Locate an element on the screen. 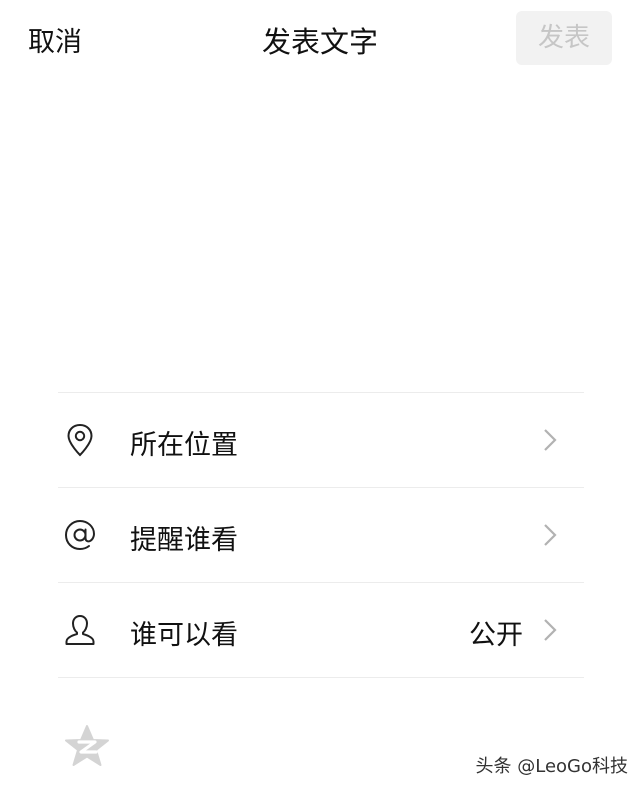 The image size is (640, 787). option-remind: 提醒谁看 is located at coordinates (320, 535).